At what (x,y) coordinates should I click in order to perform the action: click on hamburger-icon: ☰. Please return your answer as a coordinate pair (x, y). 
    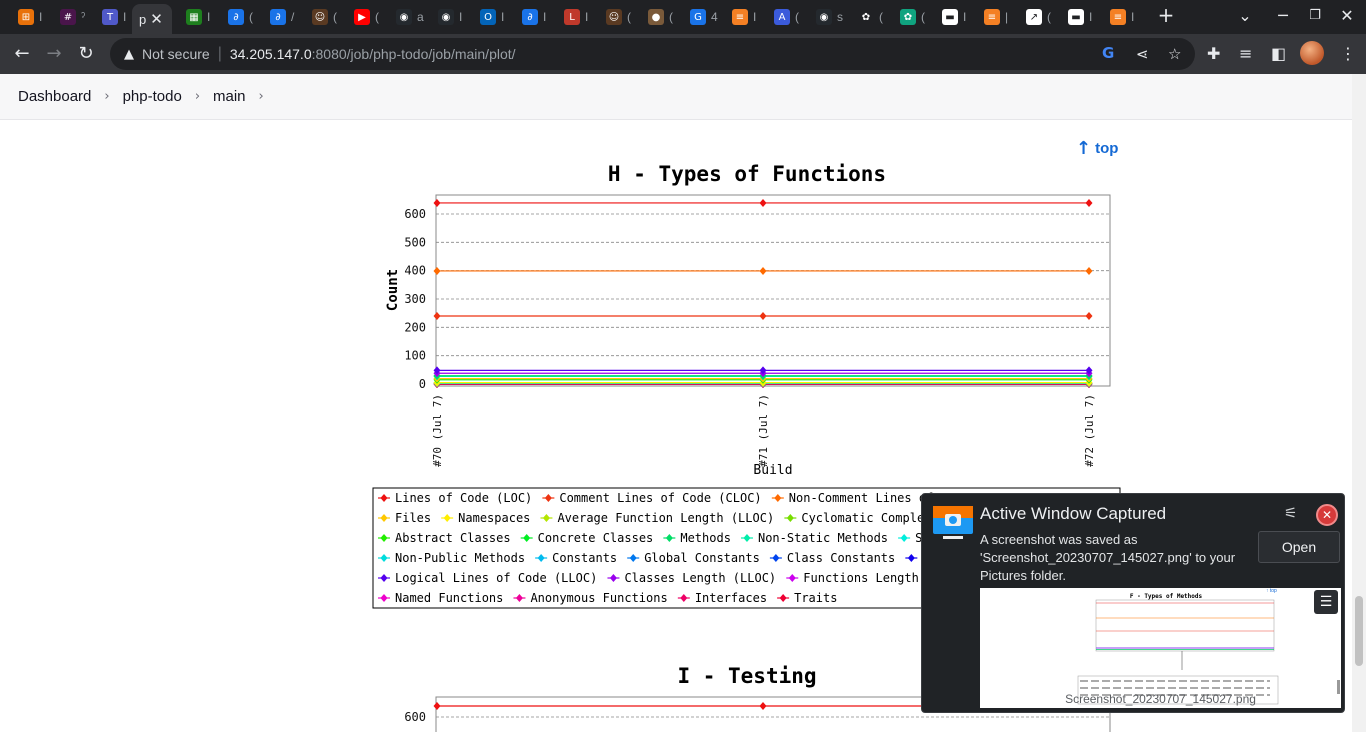
    Looking at the image, I should click on (1326, 602).